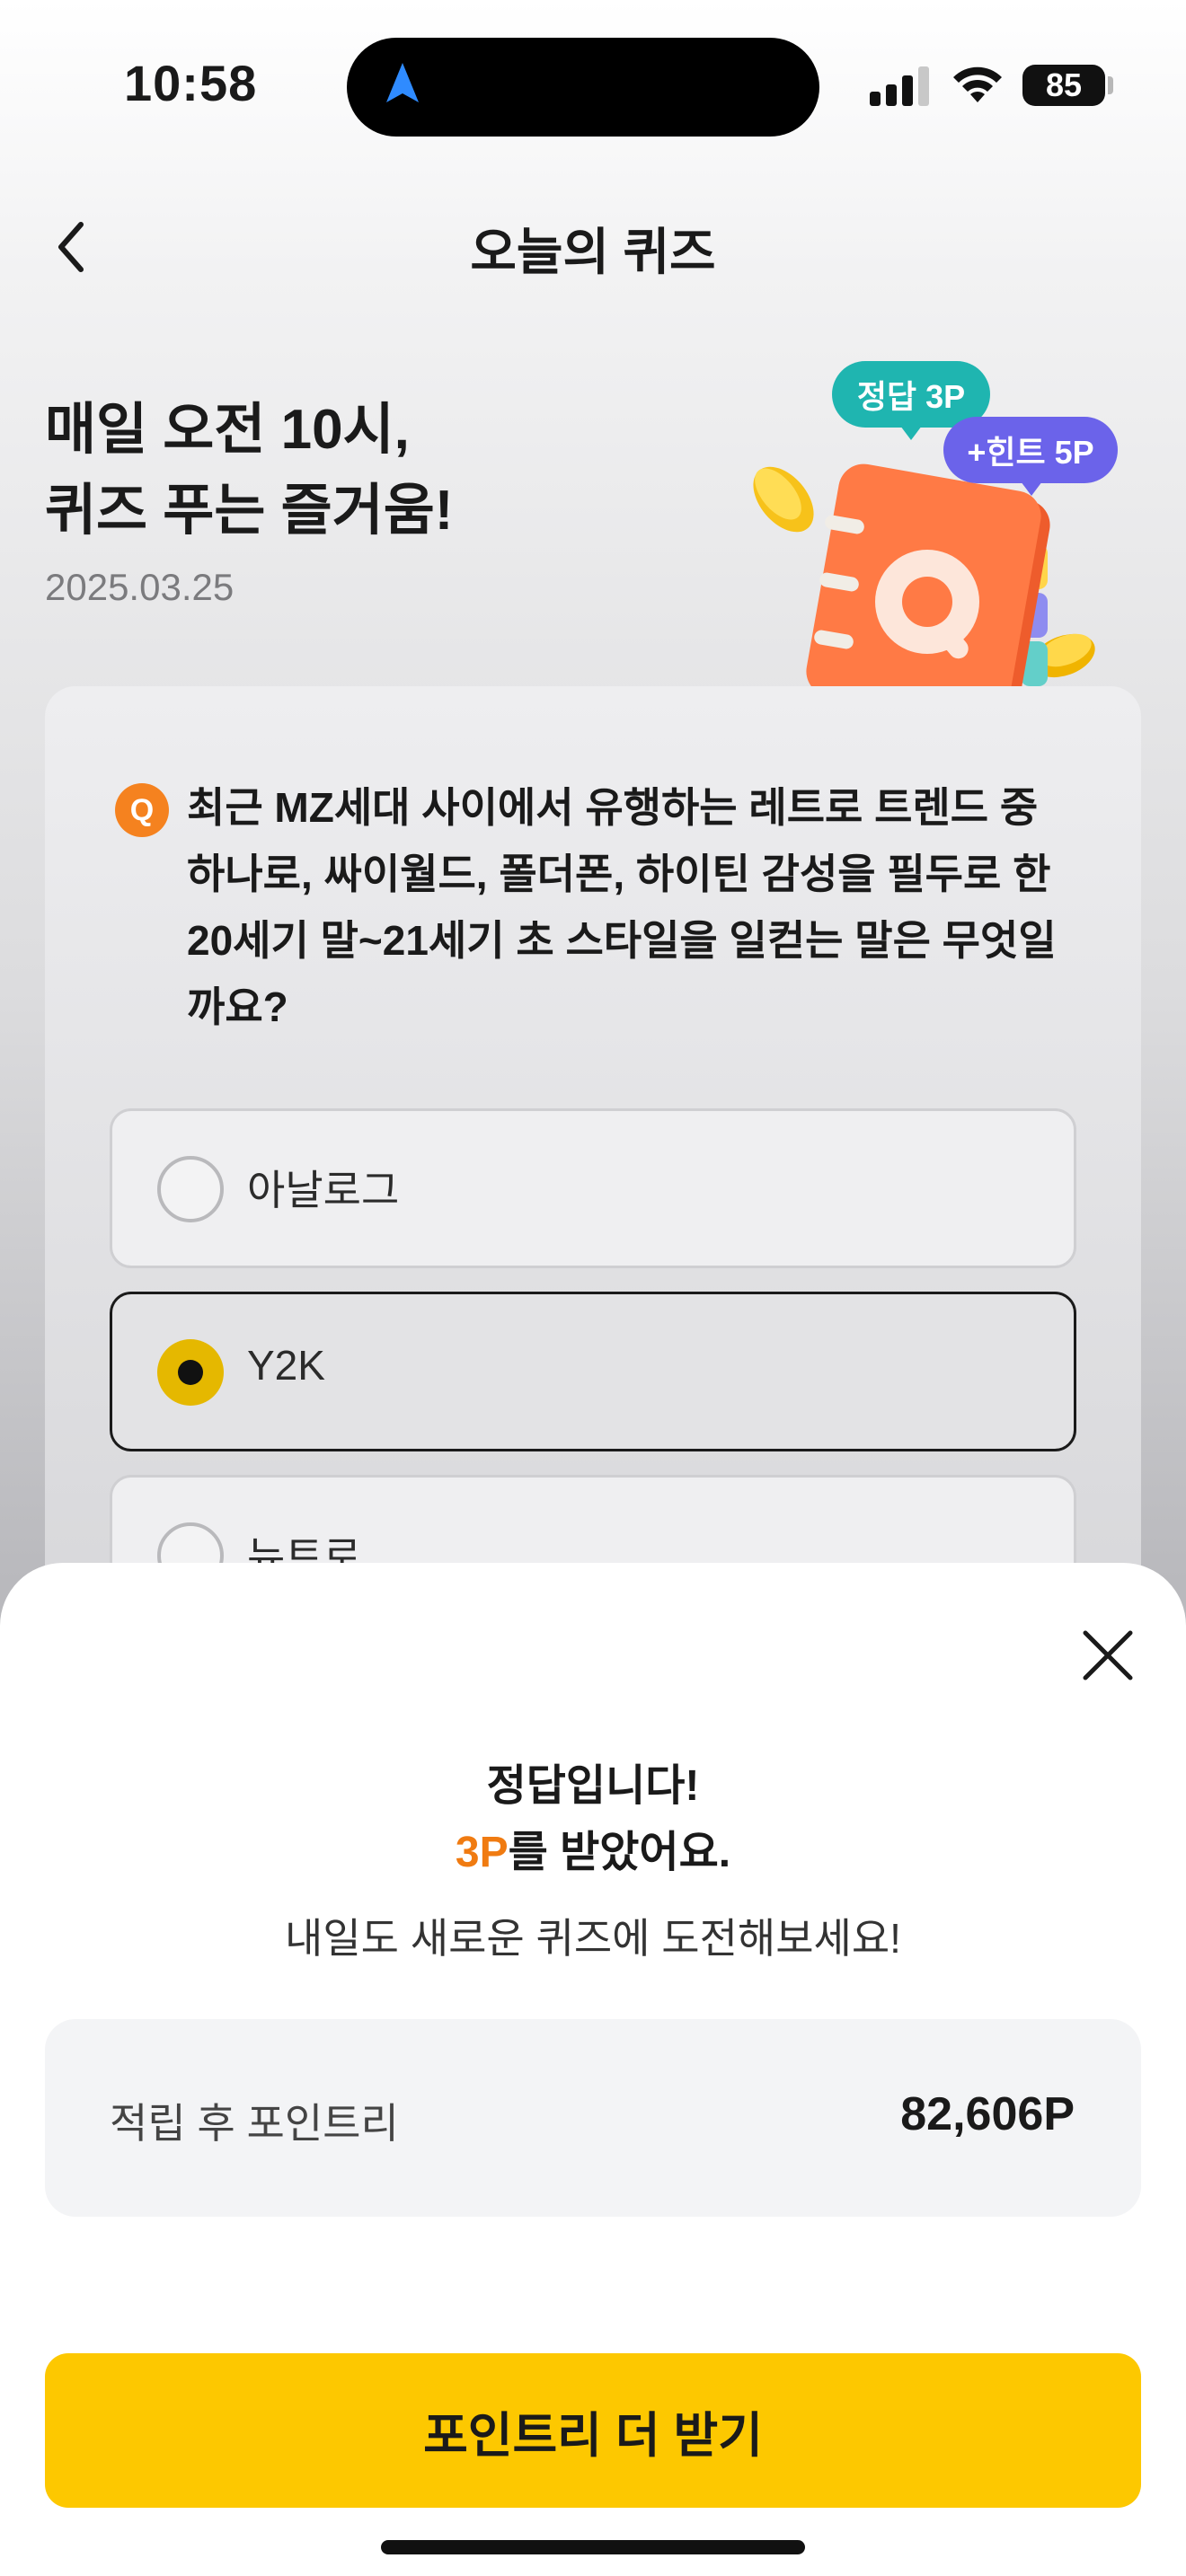 Image resolution: width=1186 pixels, height=2576 pixels. What do you see at coordinates (593, 2430) in the screenshot?
I see `get-more-points-button: 포인트리 더 받기` at bounding box center [593, 2430].